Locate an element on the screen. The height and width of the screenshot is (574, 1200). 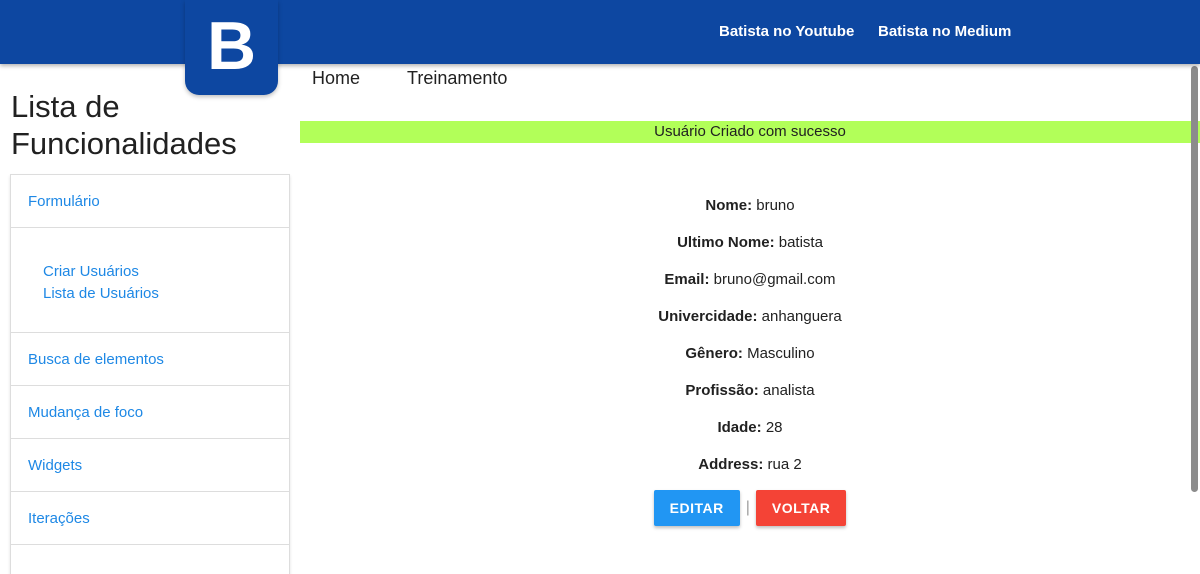
sidebar-title: Lista de Funcionalidades is located at coordinates (124, 125).